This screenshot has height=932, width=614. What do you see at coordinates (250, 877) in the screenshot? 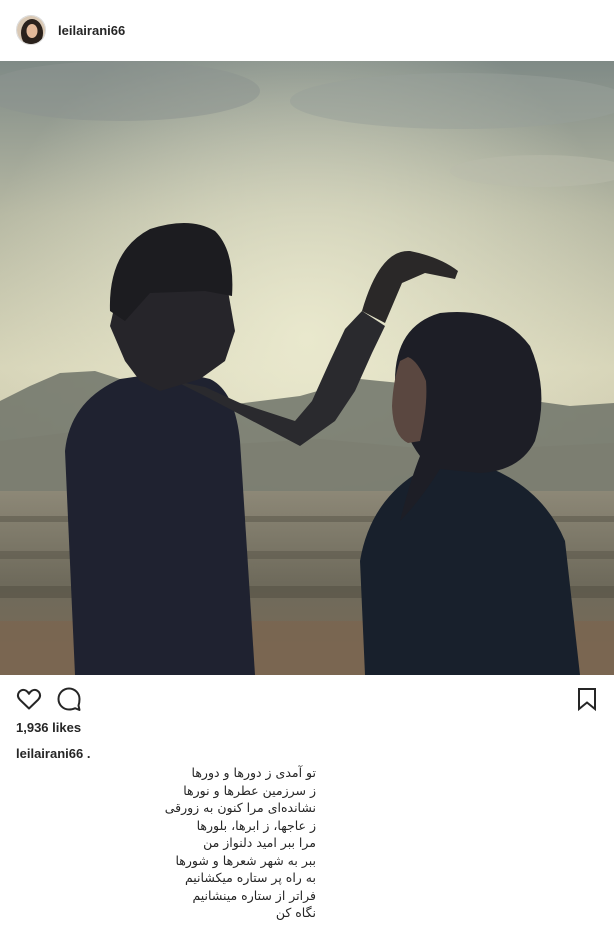
I see `caption-line: به راه پر ستاره میکشانیم` at bounding box center [250, 877].